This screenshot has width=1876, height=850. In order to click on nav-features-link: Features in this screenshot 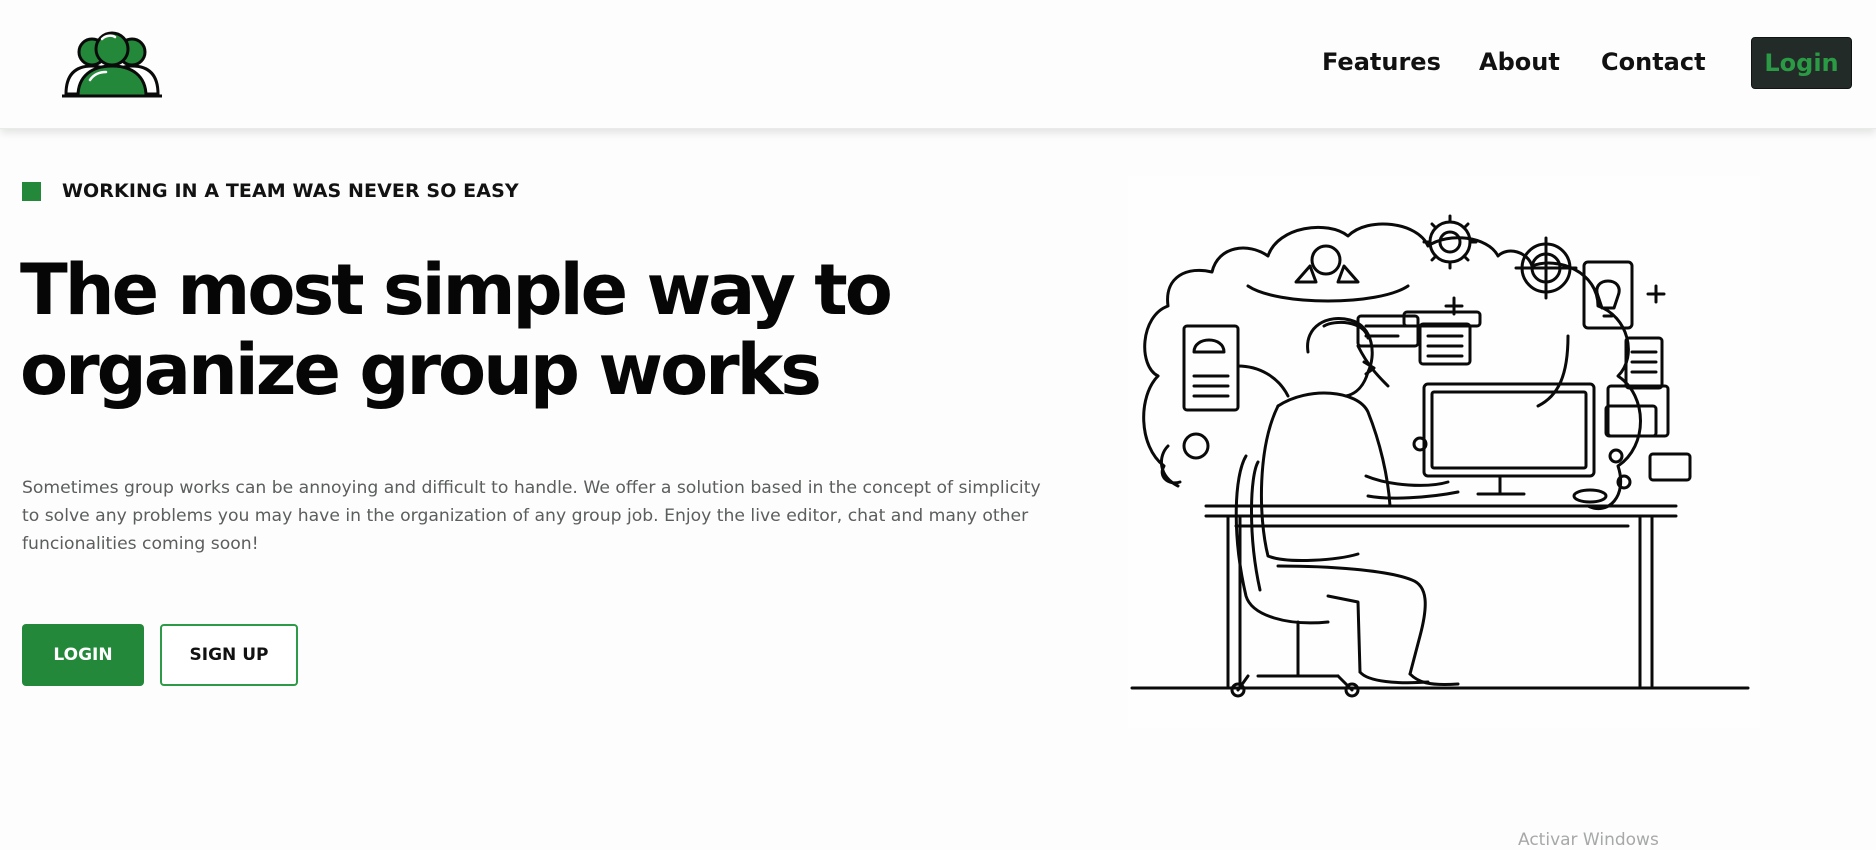, I will do `click(1381, 62)`.